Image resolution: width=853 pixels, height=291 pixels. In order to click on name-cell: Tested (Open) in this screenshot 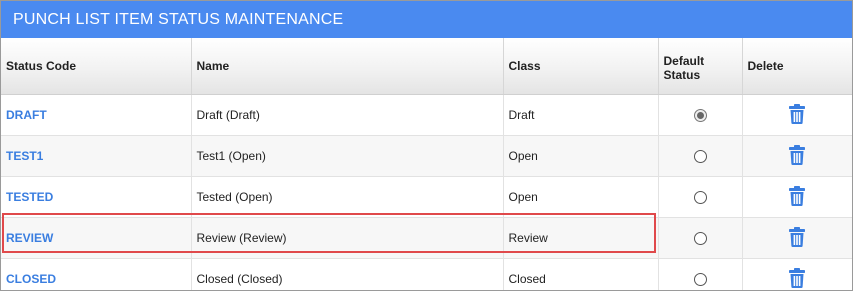, I will do `click(347, 197)`.